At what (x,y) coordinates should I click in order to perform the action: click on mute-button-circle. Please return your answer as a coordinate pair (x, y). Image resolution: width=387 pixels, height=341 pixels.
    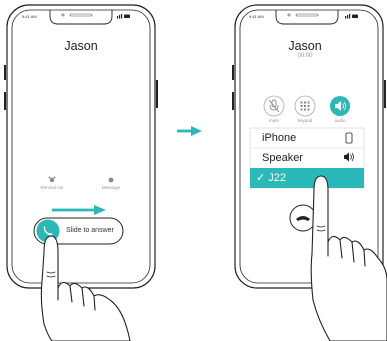
    Looking at the image, I should click on (274, 106).